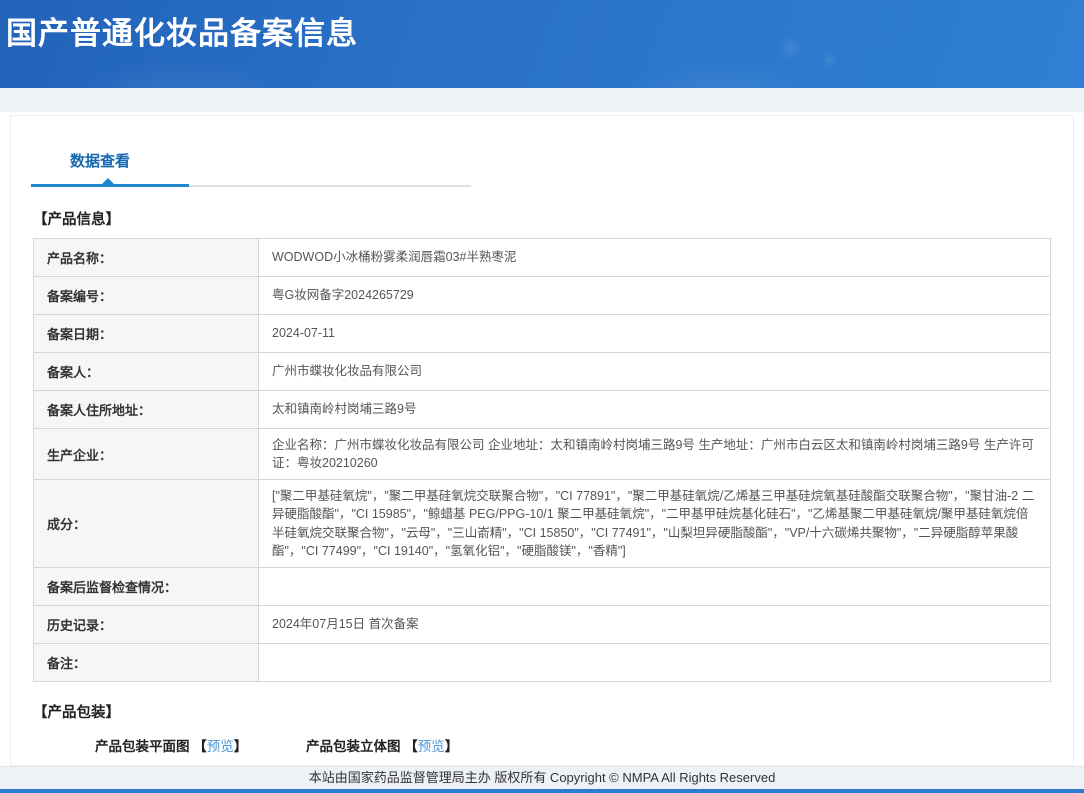 The width and height of the screenshot is (1084, 793). I want to click on tab-active-indicator, so click(110, 182).